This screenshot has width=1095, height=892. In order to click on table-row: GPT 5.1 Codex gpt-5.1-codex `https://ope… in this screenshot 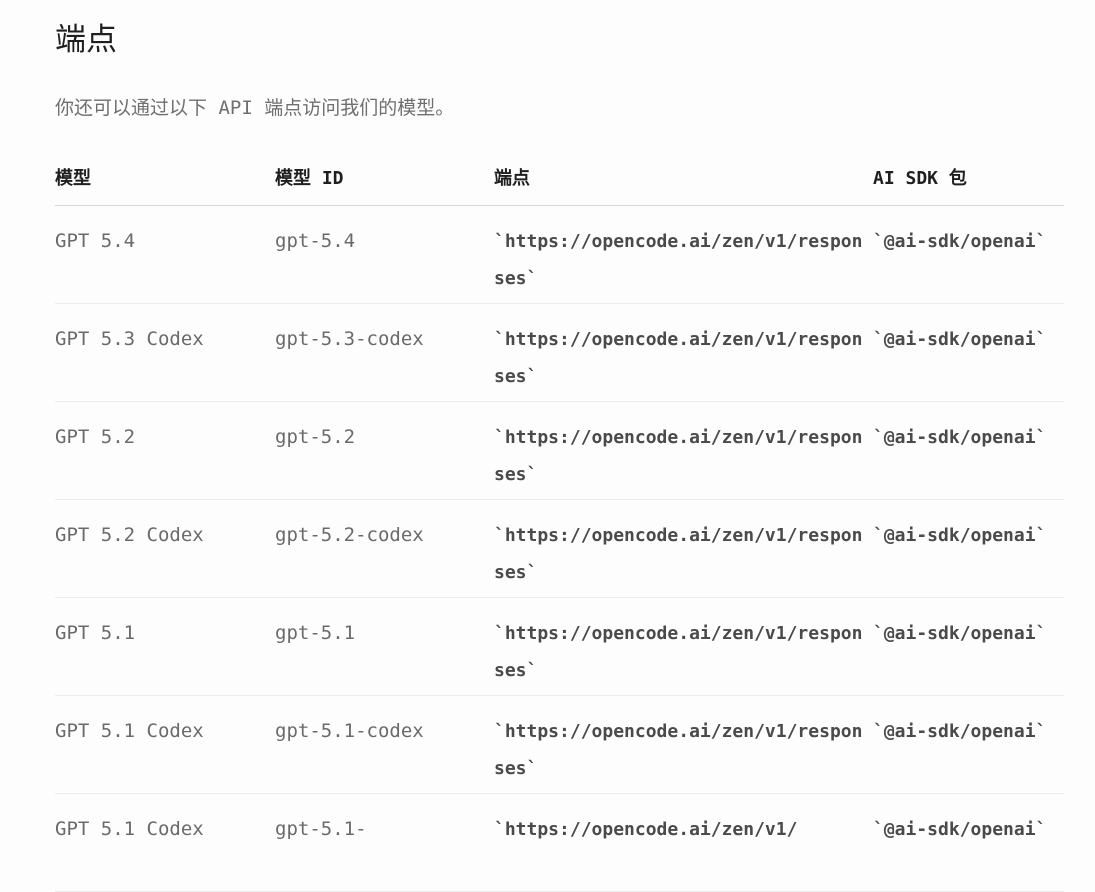, I will do `click(559, 744)`.